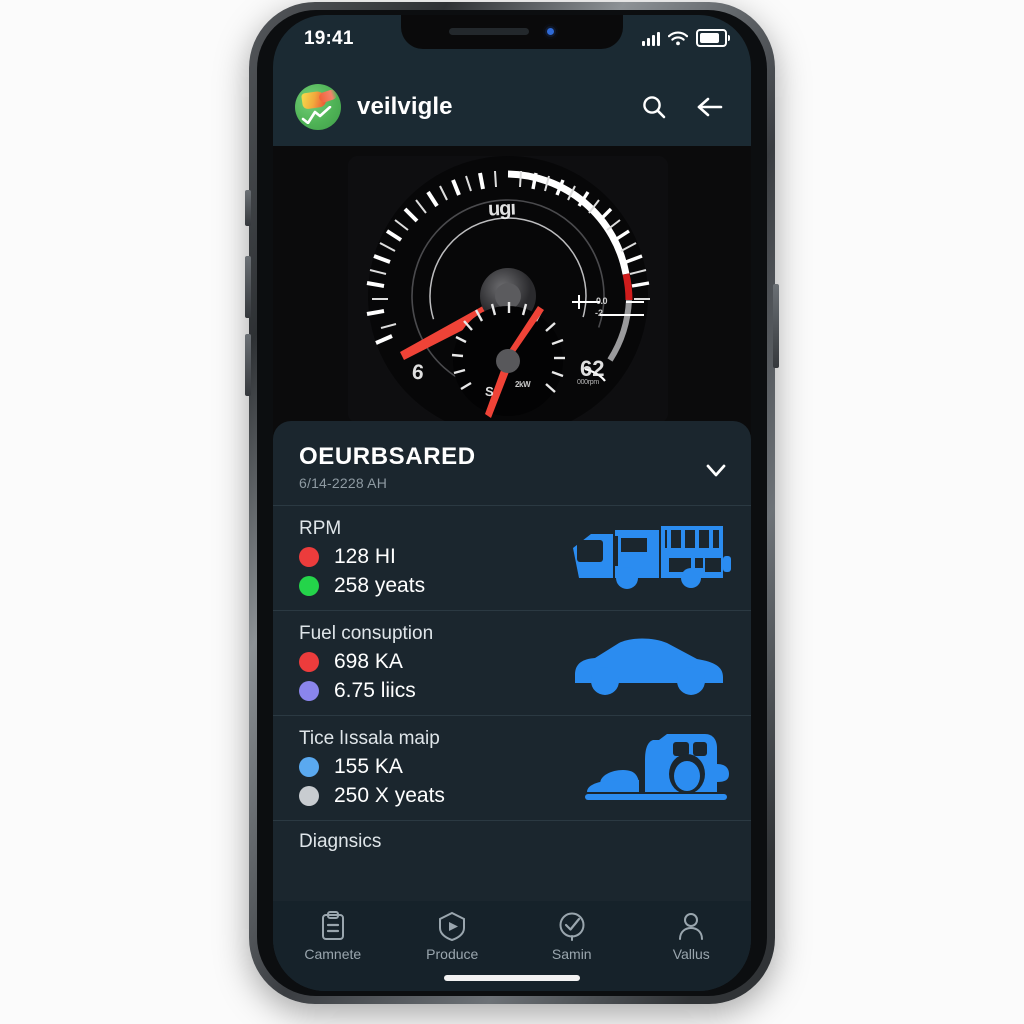 The height and width of the screenshot is (1024, 1024). Describe the element at coordinates (343, 483) in the screenshot. I see `sheet-subtitle: 6/14-2228 AH` at that location.